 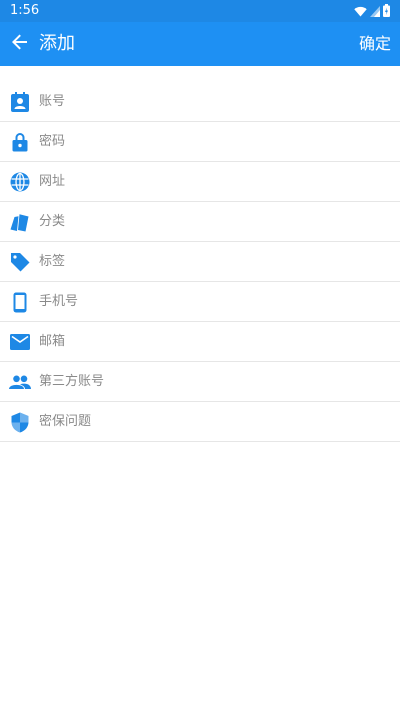 I want to click on globe-icon, so click(x=20, y=182).